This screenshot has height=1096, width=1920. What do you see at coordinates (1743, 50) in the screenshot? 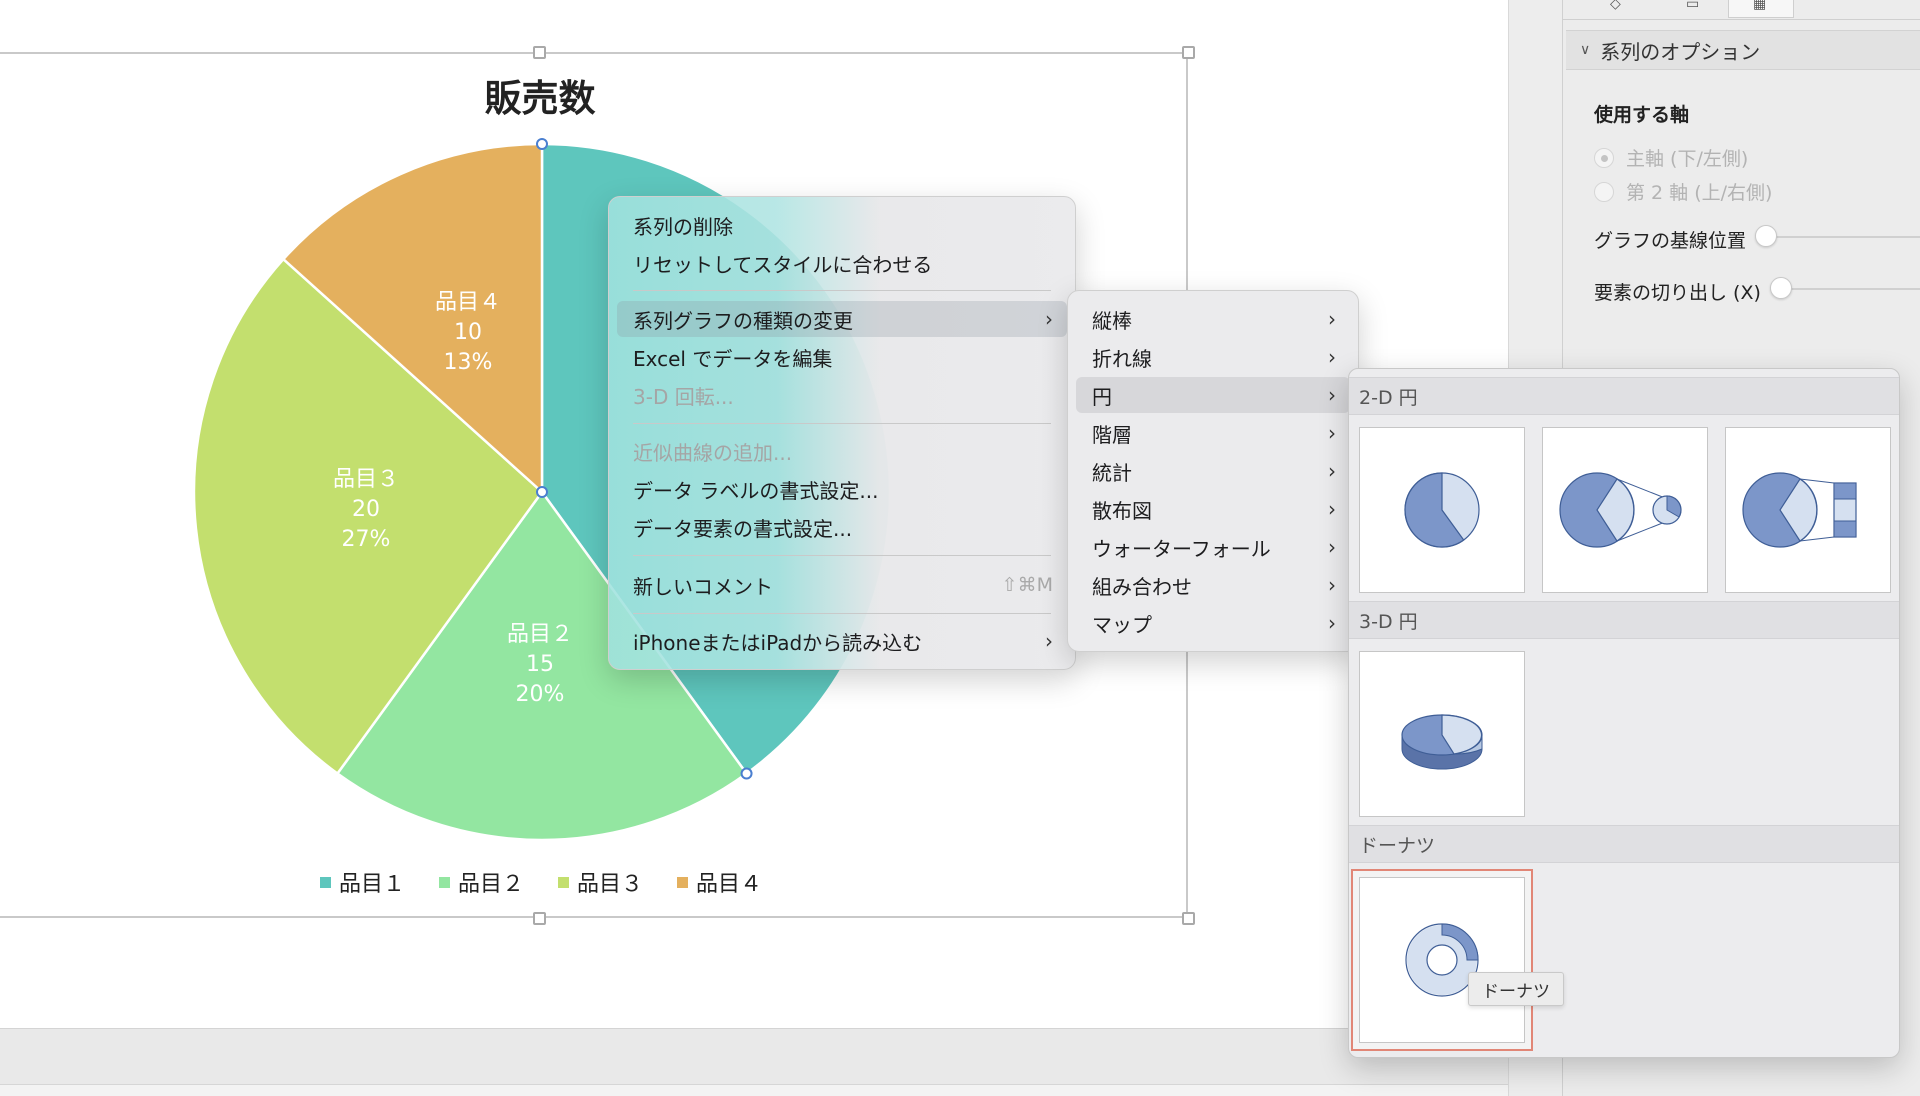
I see `series-options-section-header: ∨ 系列のオプション` at bounding box center [1743, 50].